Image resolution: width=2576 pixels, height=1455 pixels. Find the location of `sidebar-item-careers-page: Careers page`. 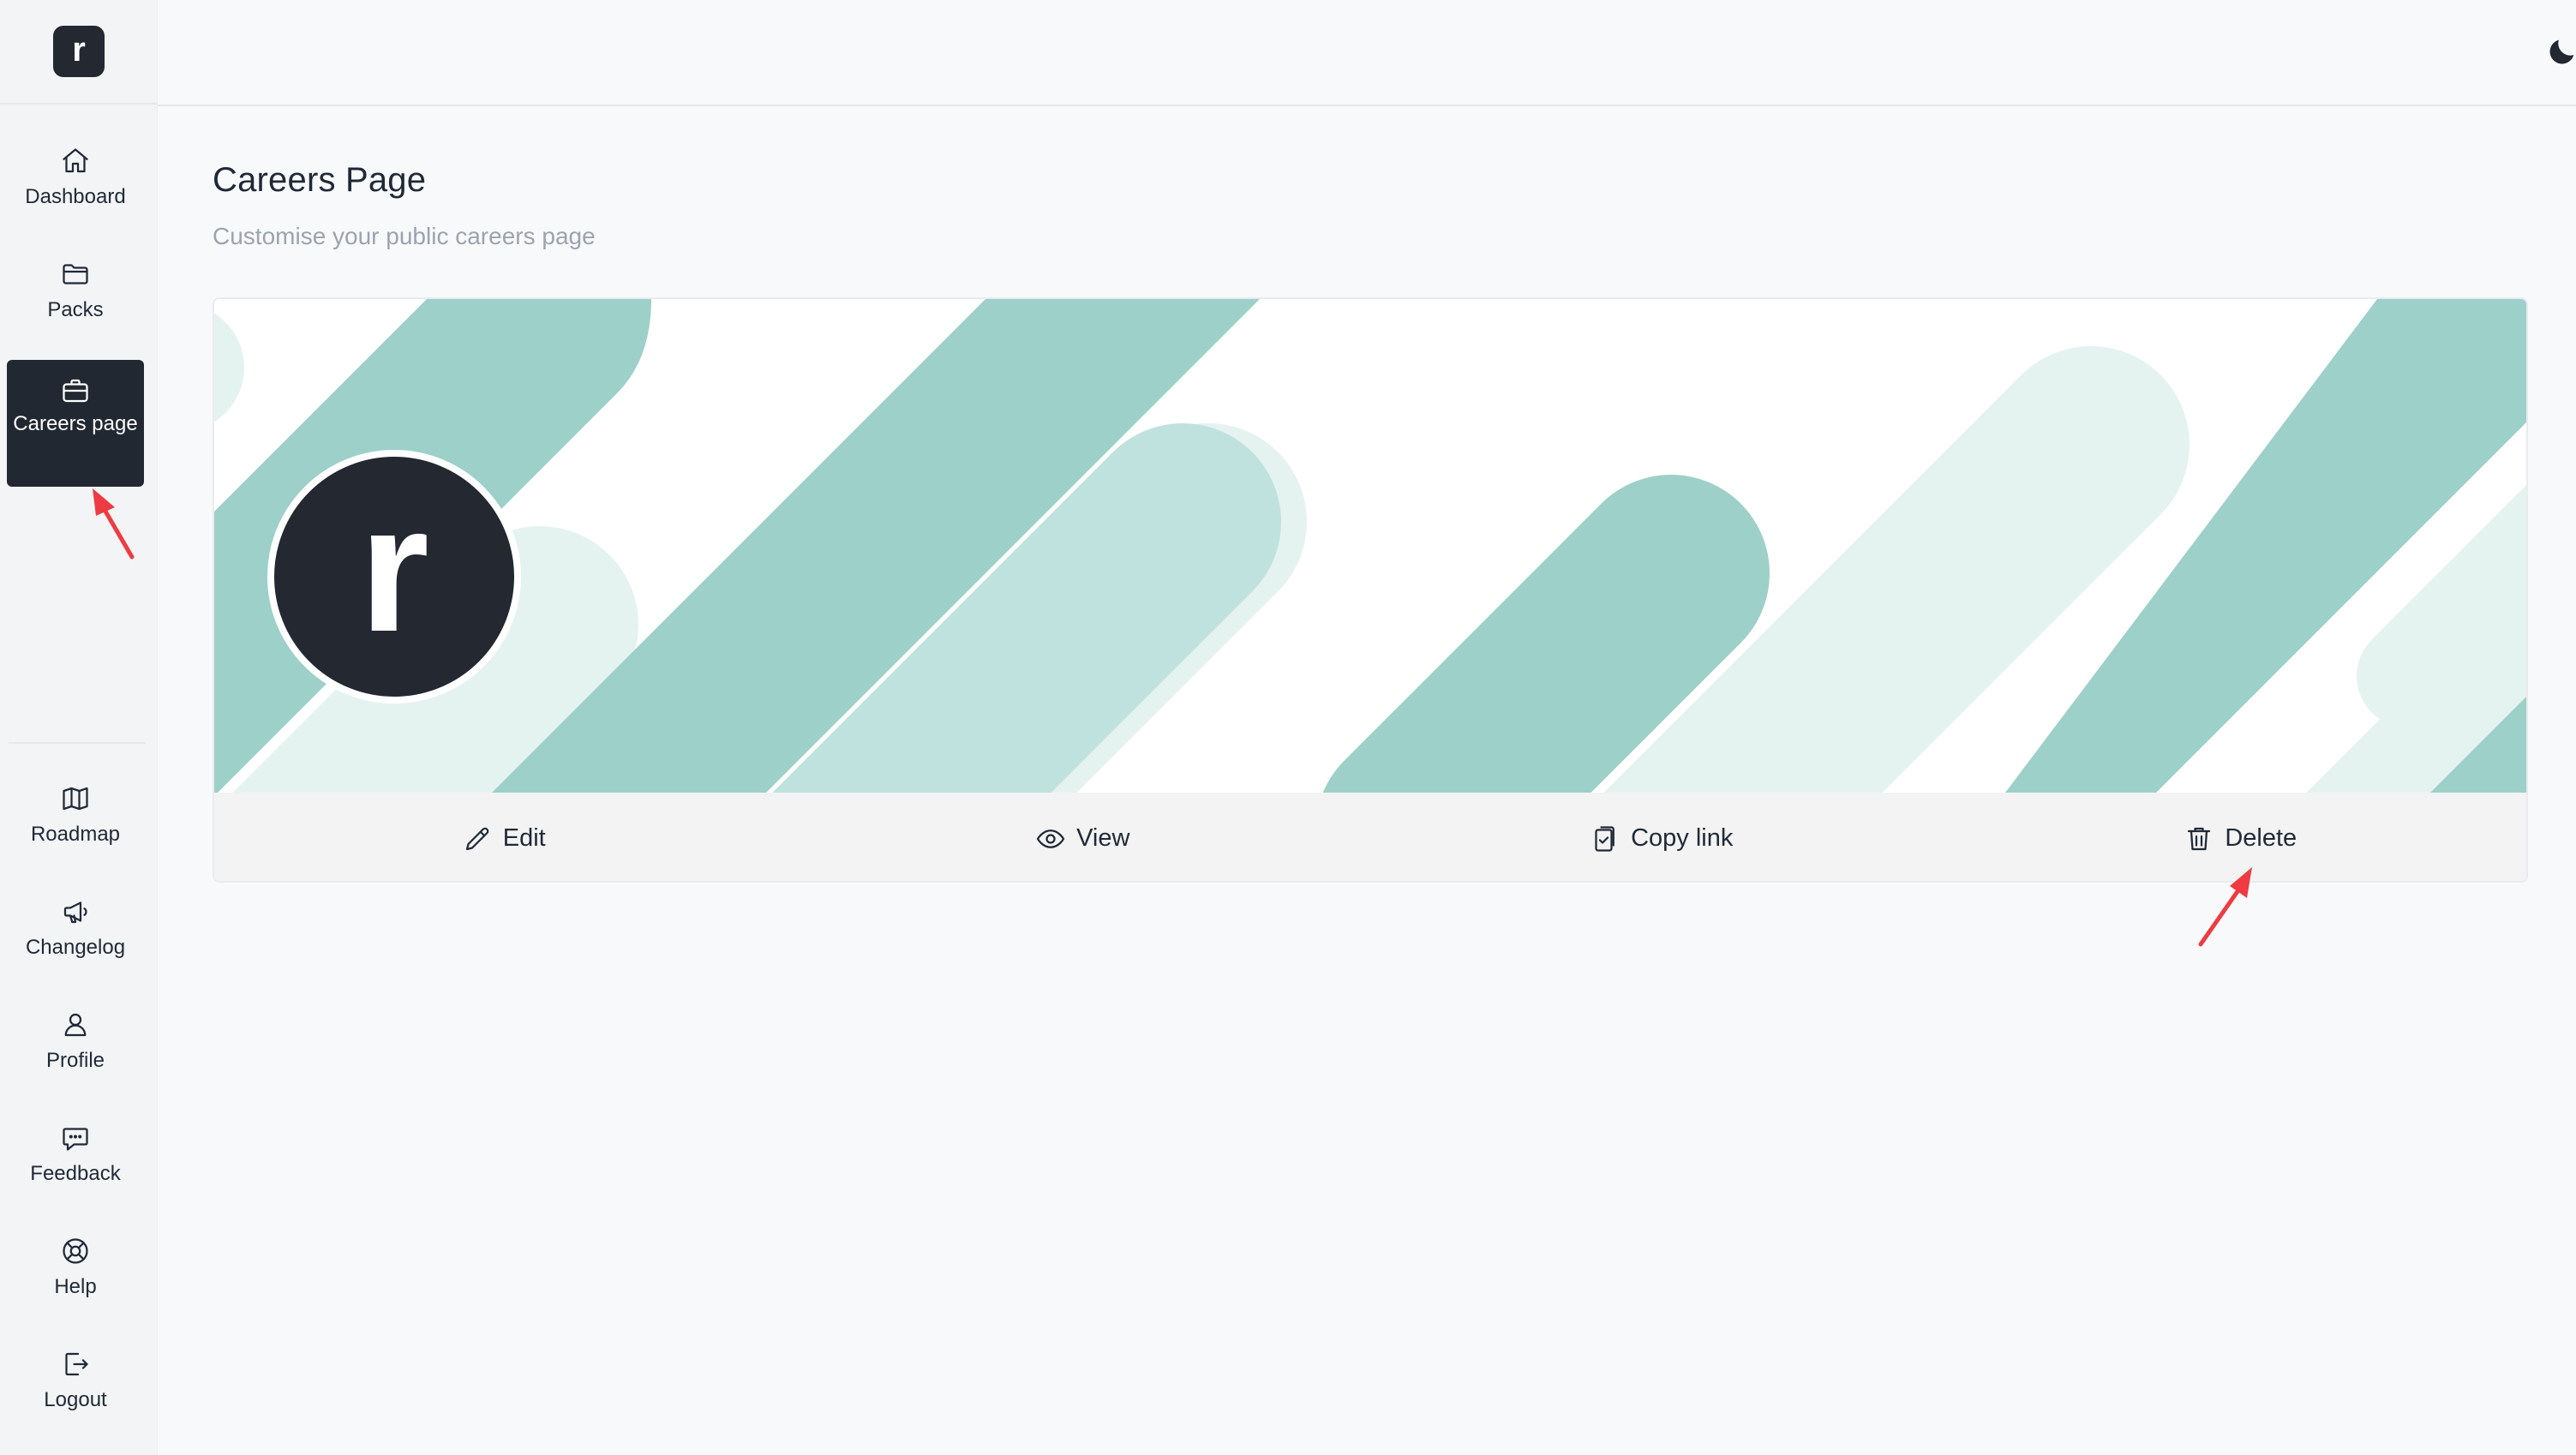

sidebar-item-careers-page: Careers page is located at coordinates (75, 423).